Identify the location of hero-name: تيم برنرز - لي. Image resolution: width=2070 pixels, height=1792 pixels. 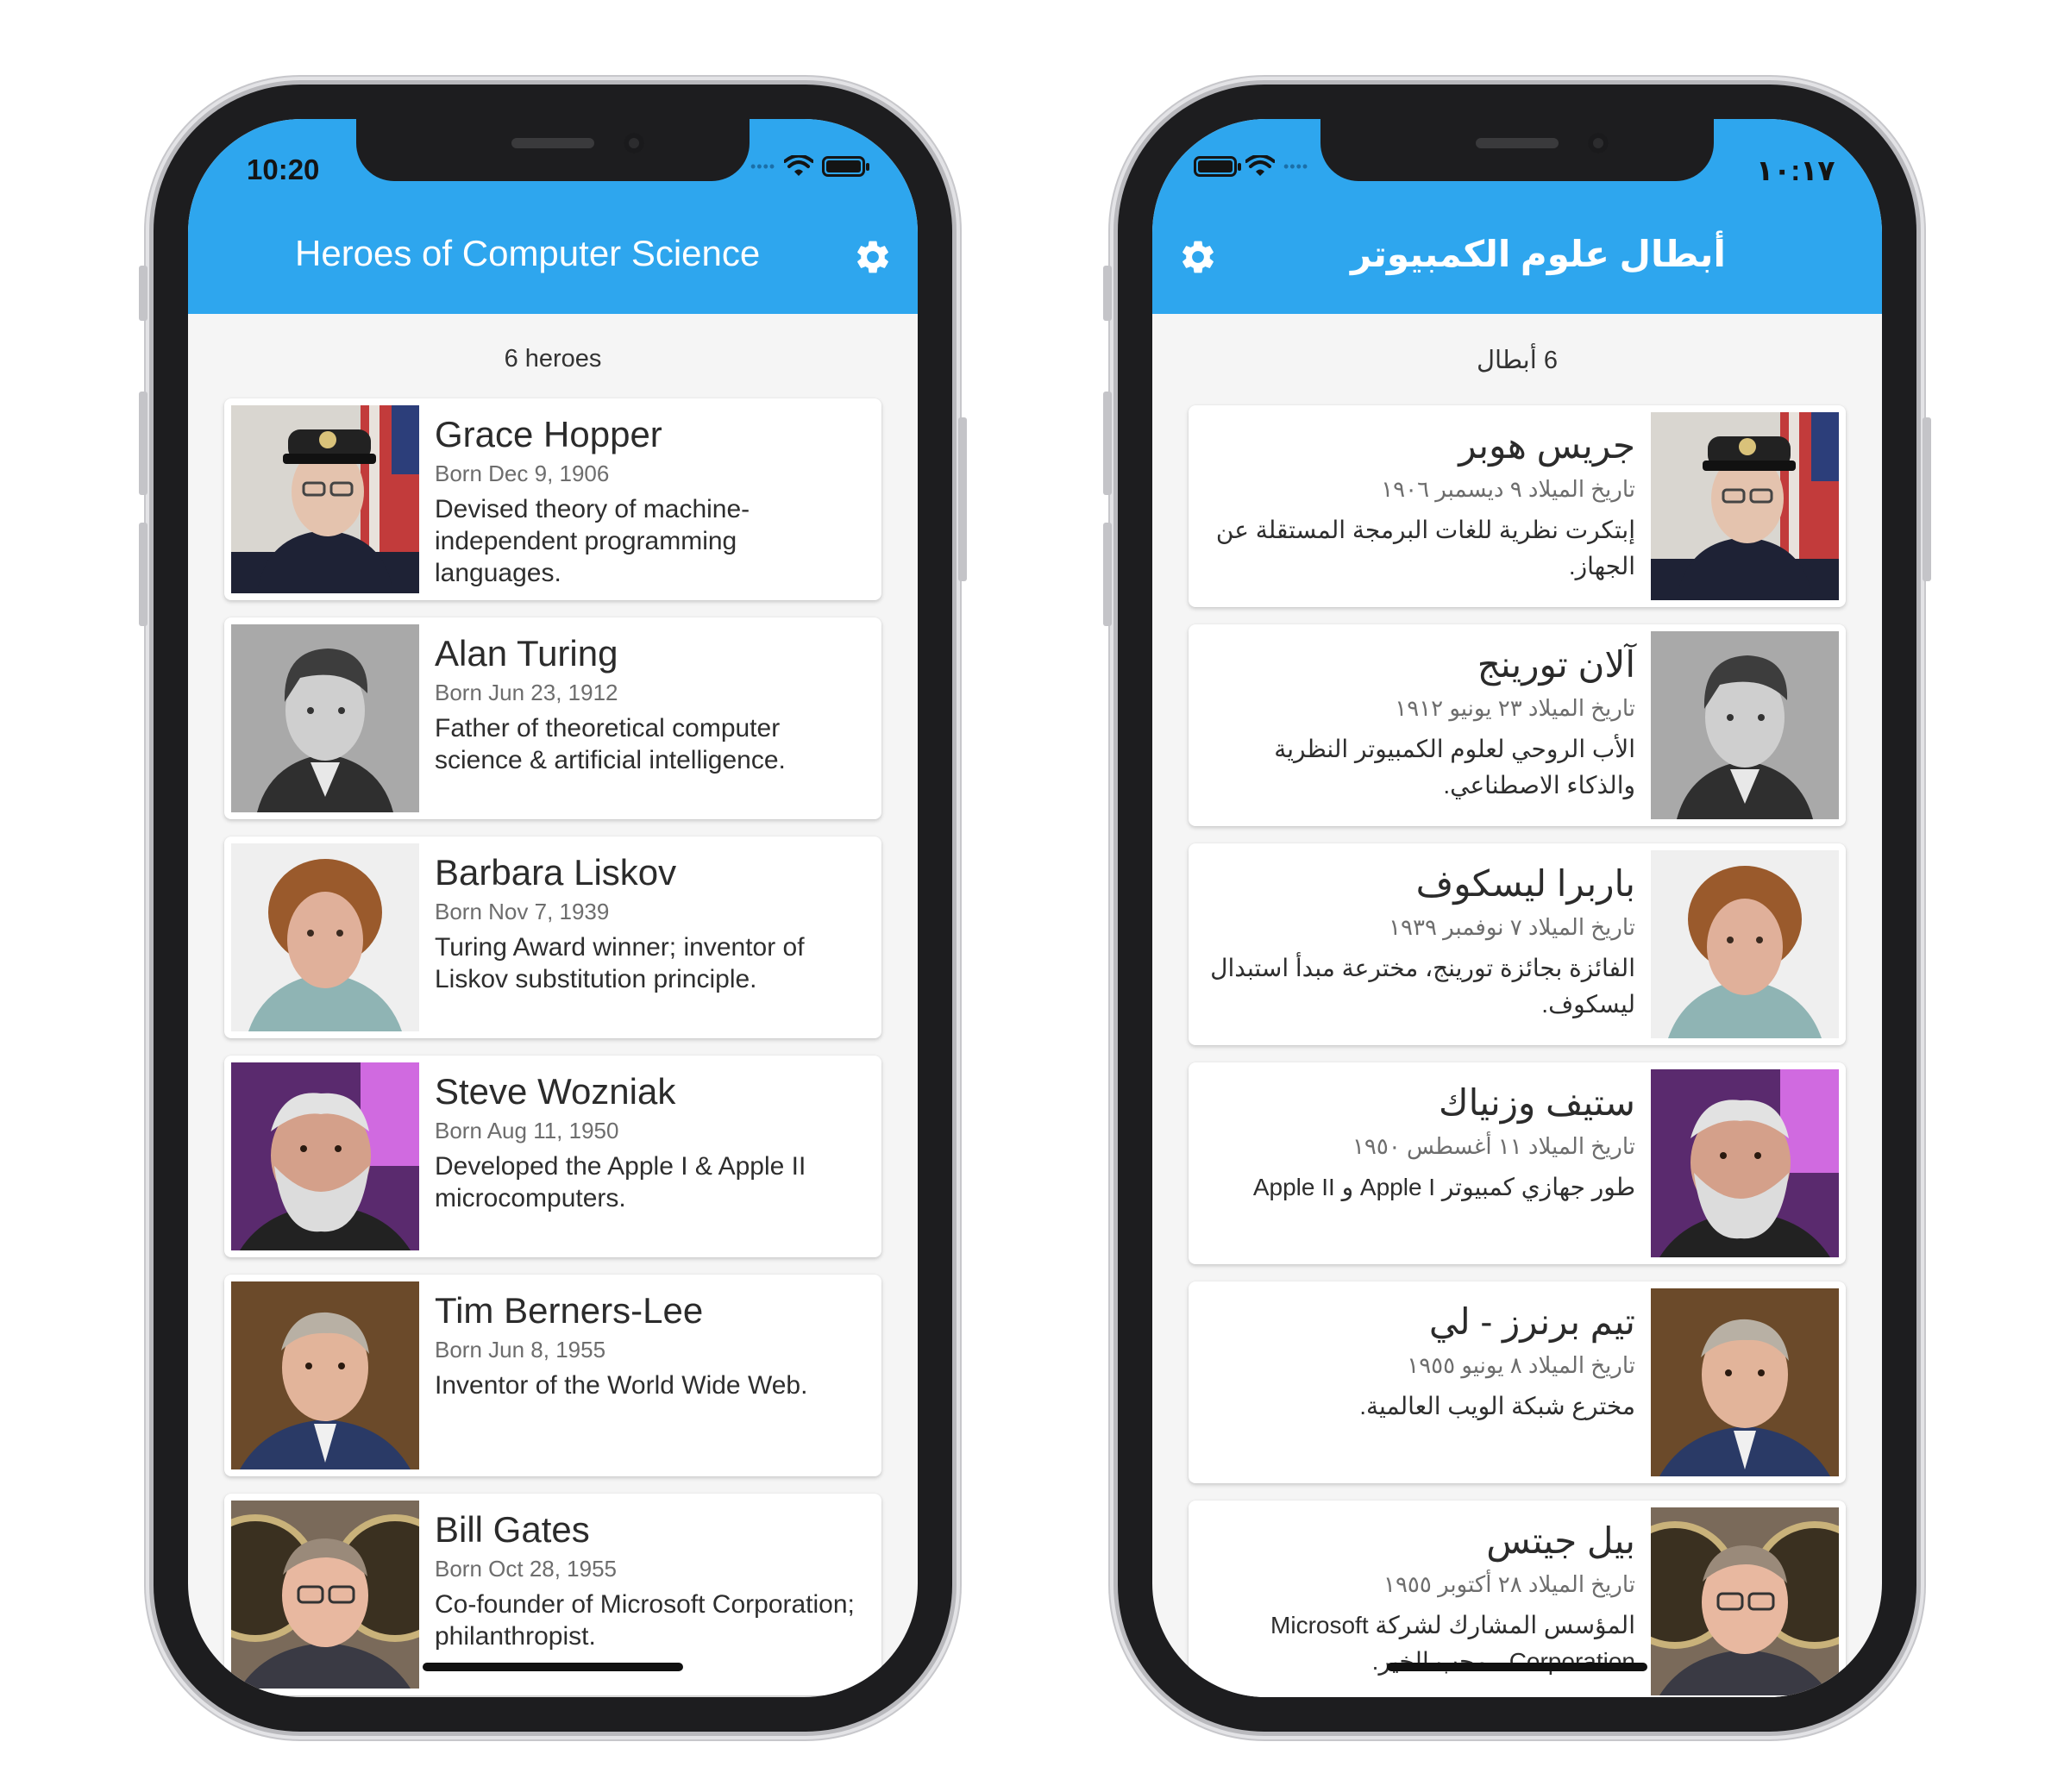
(1531, 1321).